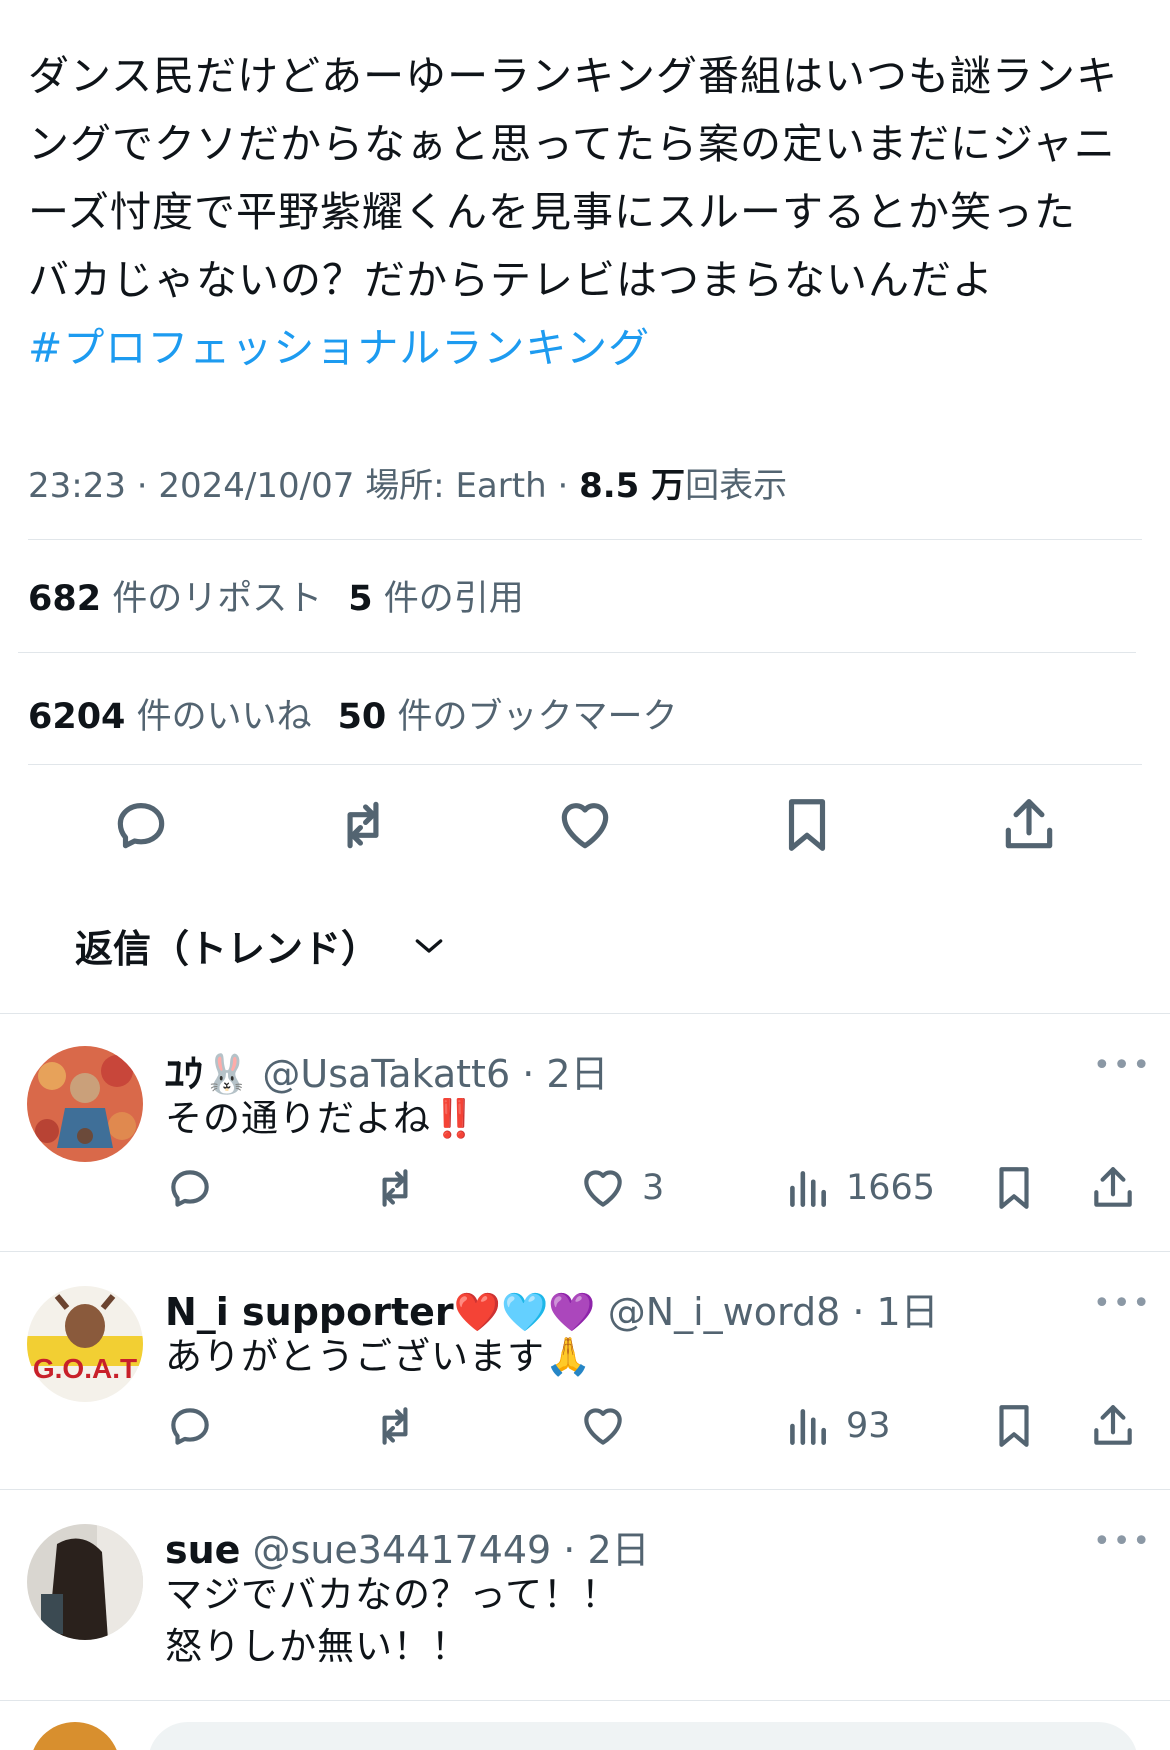 Image resolution: width=1170 pixels, height=1750 pixels. I want to click on avatar: G.O.A.T, so click(85, 1344).